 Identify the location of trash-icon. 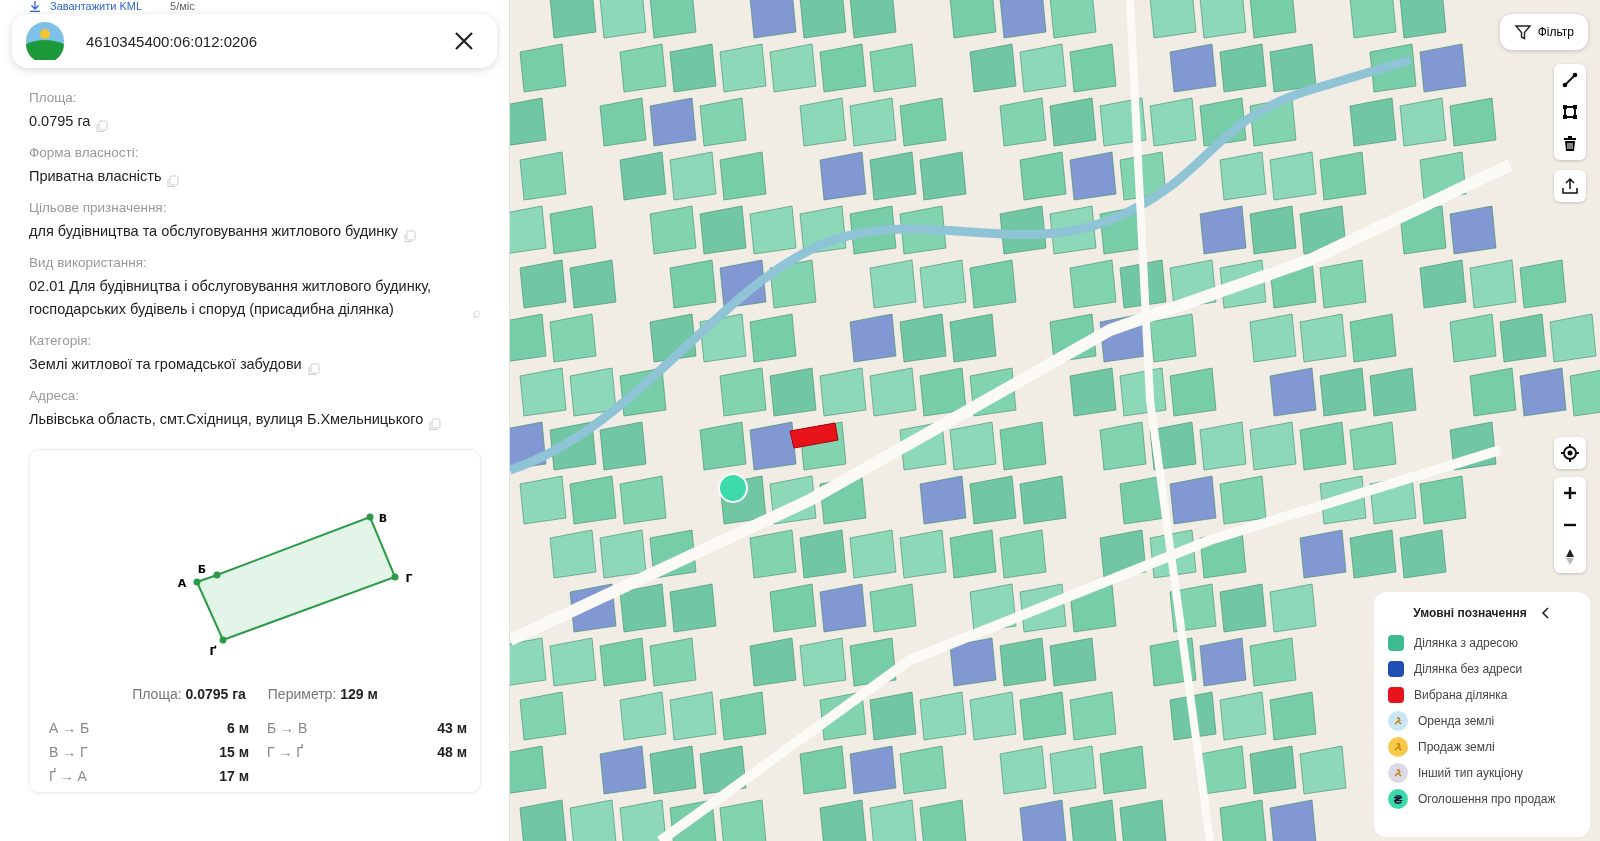
(1570, 144).